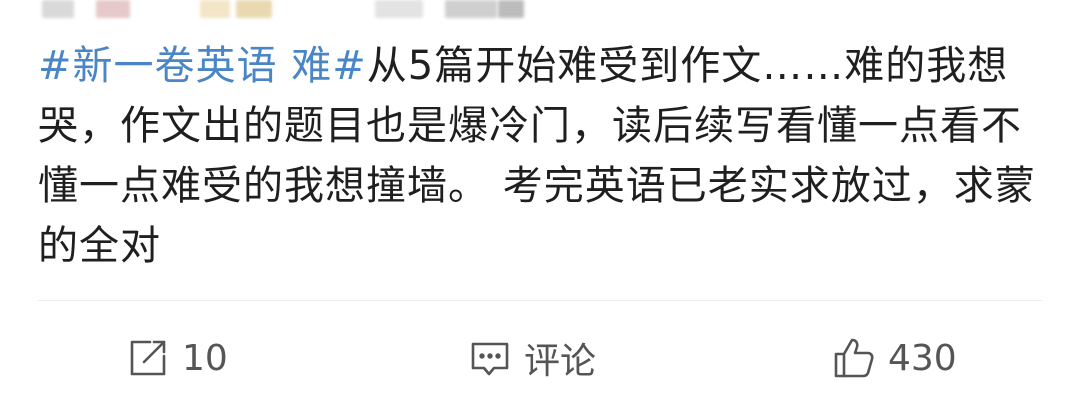 This screenshot has height=405, width=1080. Describe the element at coordinates (540, 11) in the screenshot. I see `blurred-header-strip` at that location.